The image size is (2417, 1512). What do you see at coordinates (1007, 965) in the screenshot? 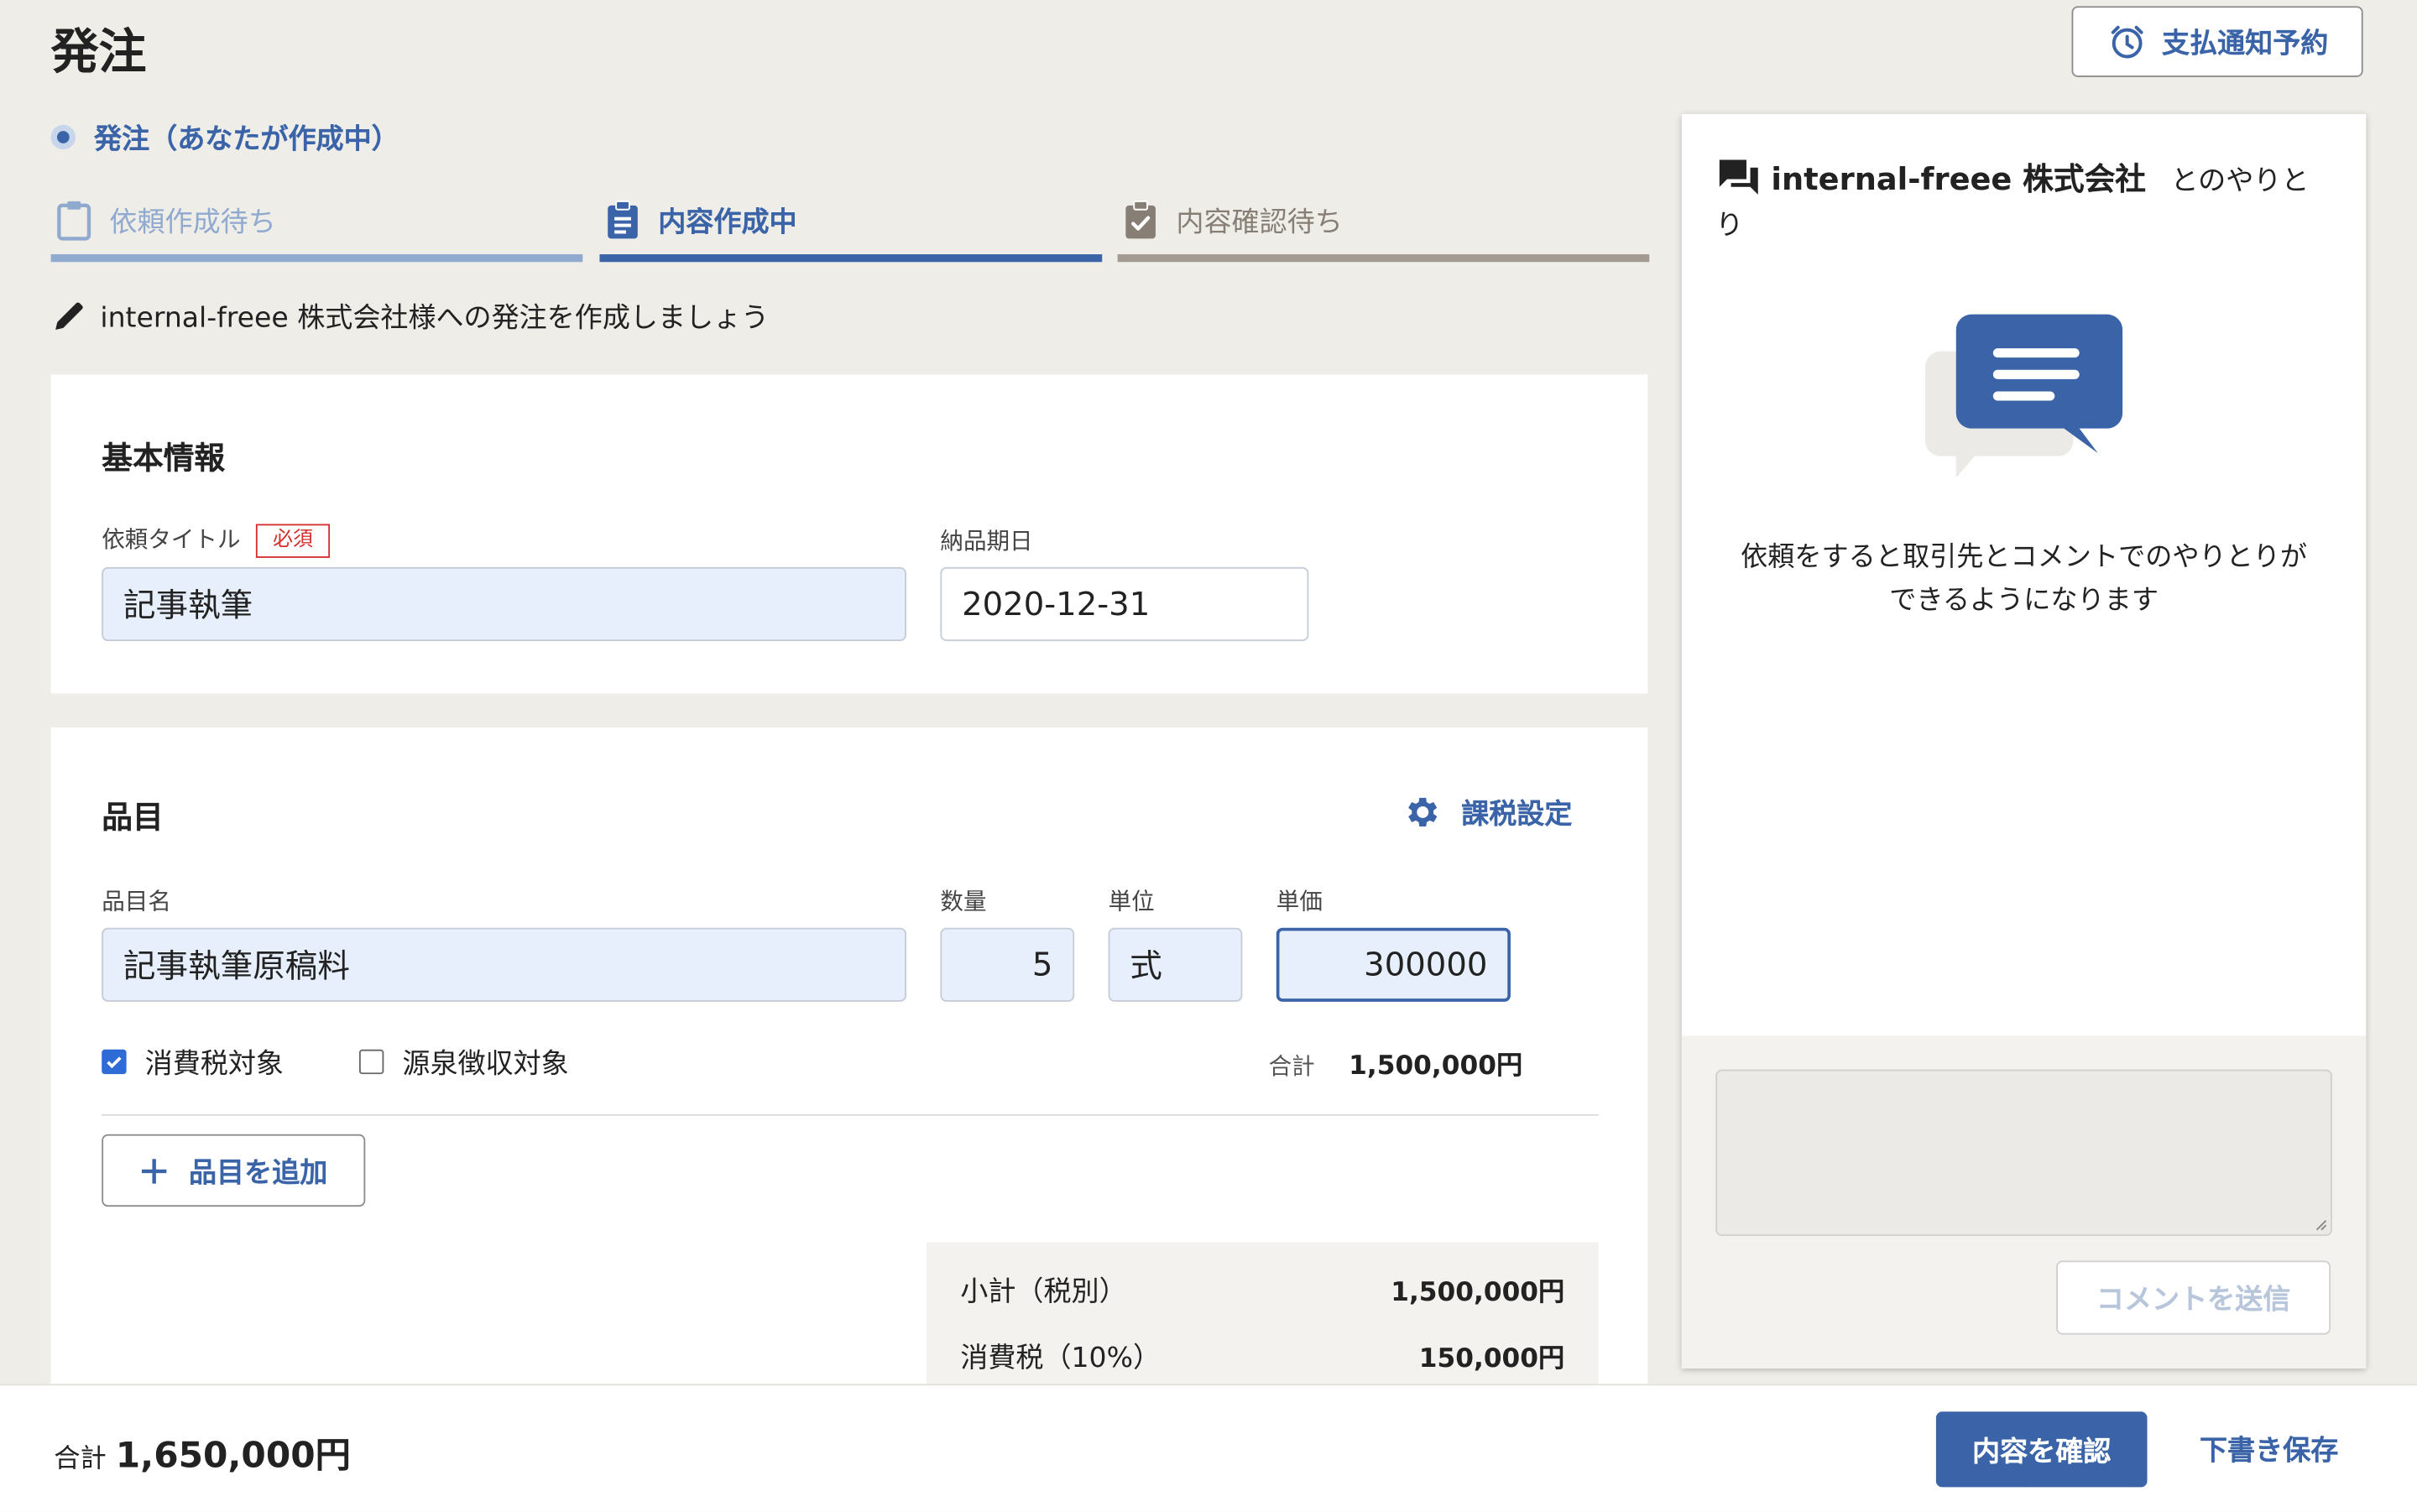
I see `quantity-input: 5` at bounding box center [1007, 965].